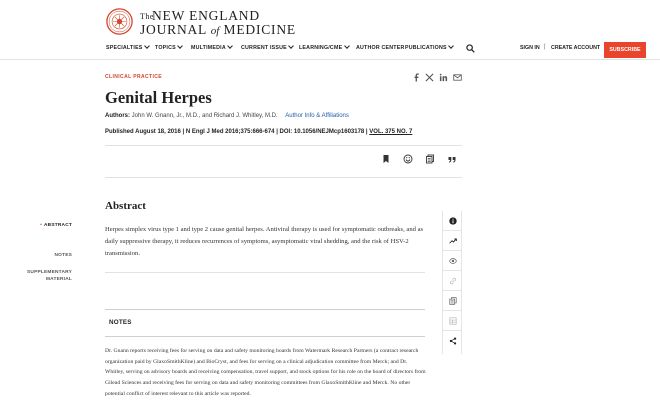  I want to click on create-account-link: CREATE ACCOUNT, so click(575, 48).